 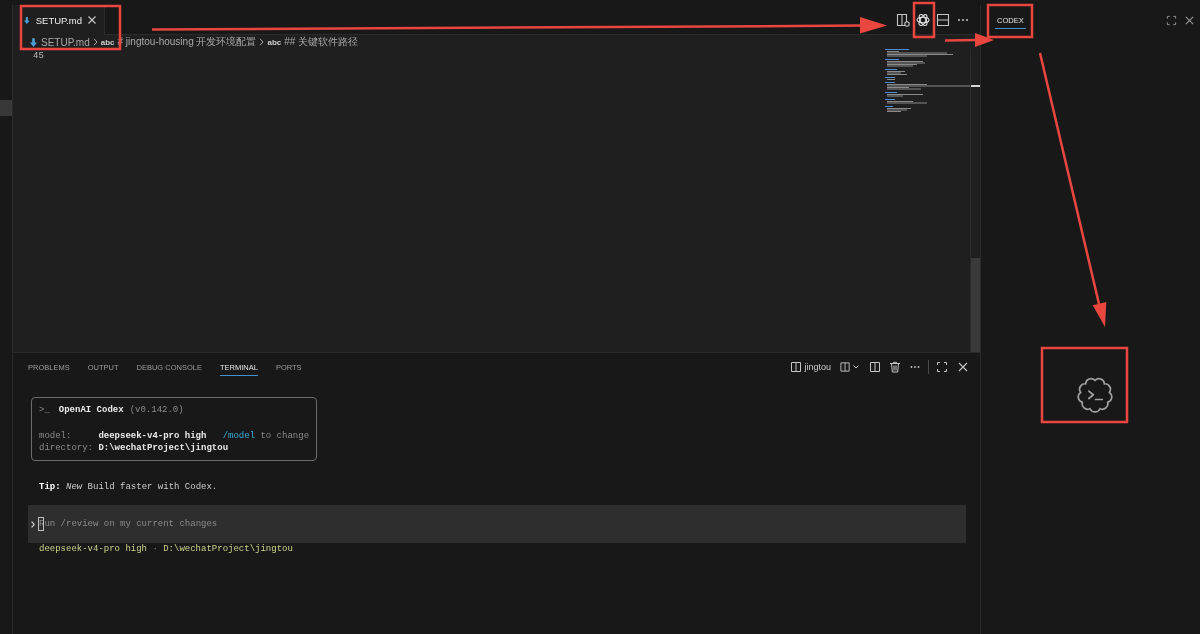 What do you see at coordinates (6, 108) in the screenshot?
I see `sidebar-highlight` at bounding box center [6, 108].